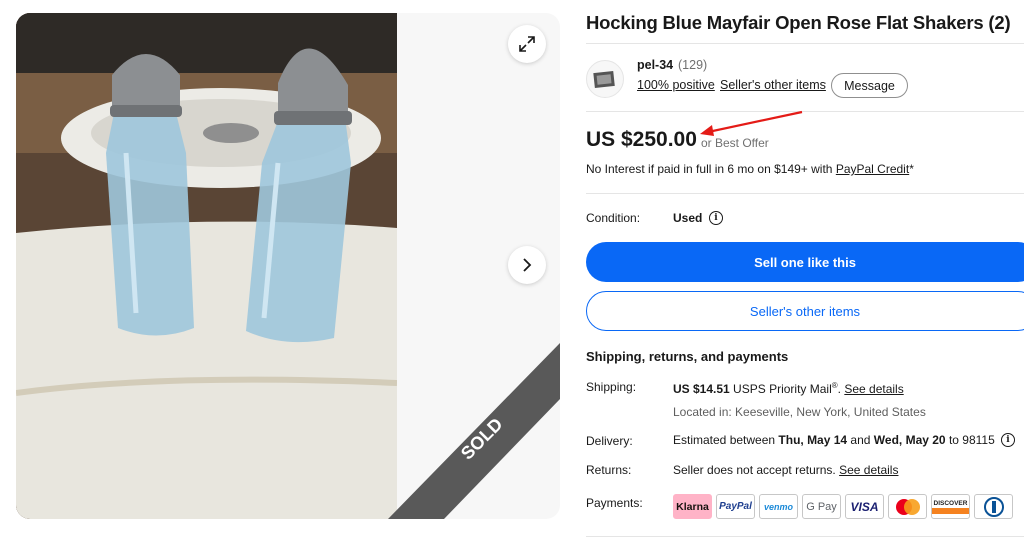 The width and height of the screenshot is (1024, 538). I want to click on delivery-label: Delivery:, so click(609, 441).